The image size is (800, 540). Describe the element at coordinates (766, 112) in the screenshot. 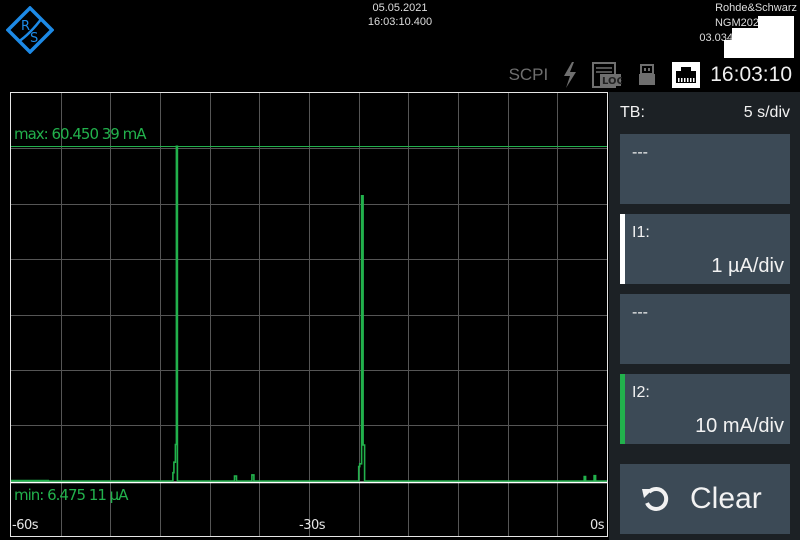

I see `timebase-value: 5 s/div` at that location.